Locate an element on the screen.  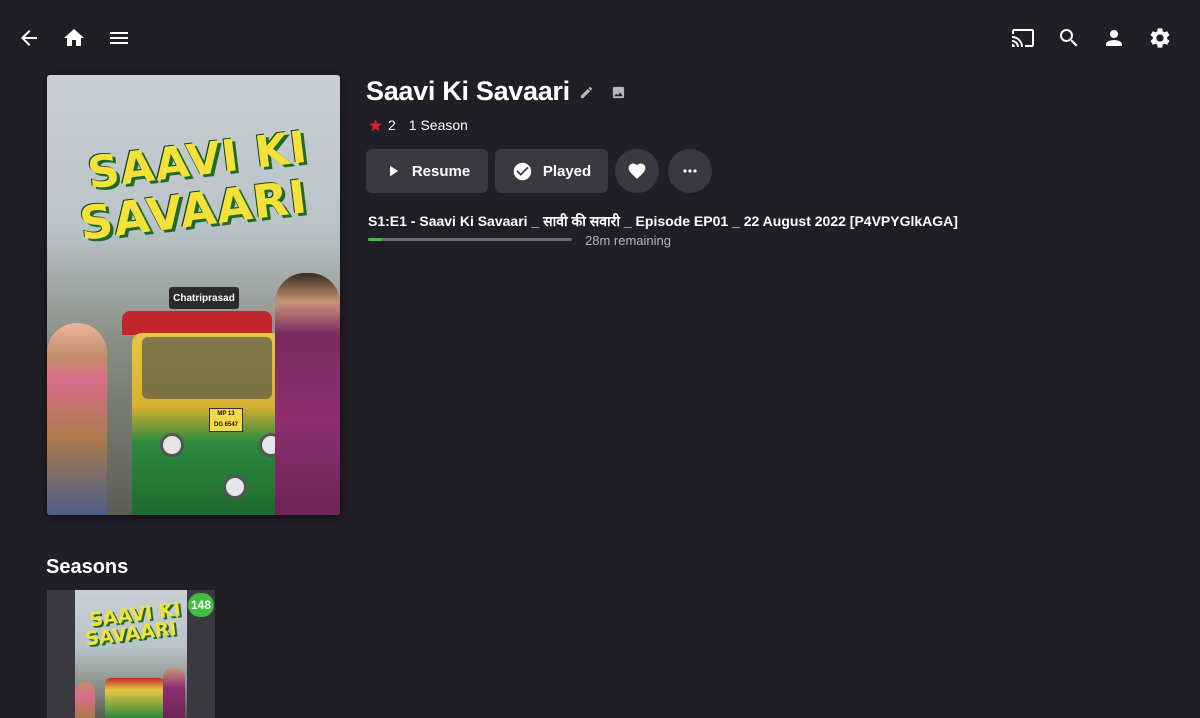
back-icon is located at coordinates (29, 38).